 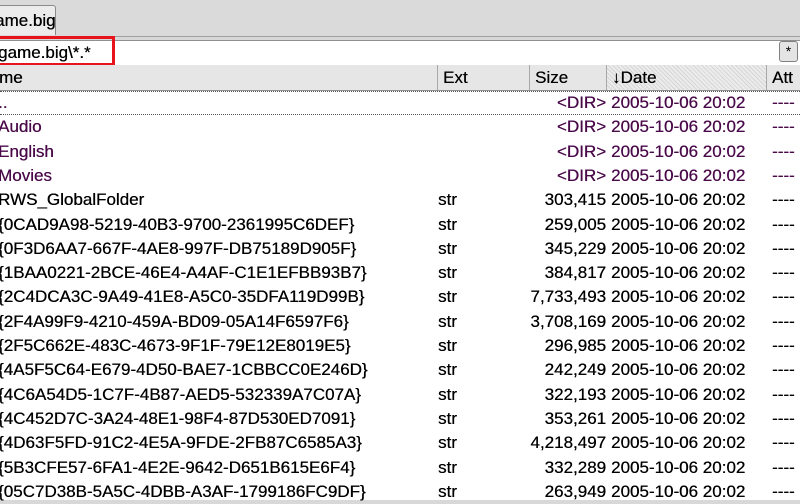 I want to click on column-date: ↓Date, so click(x=687, y=77).